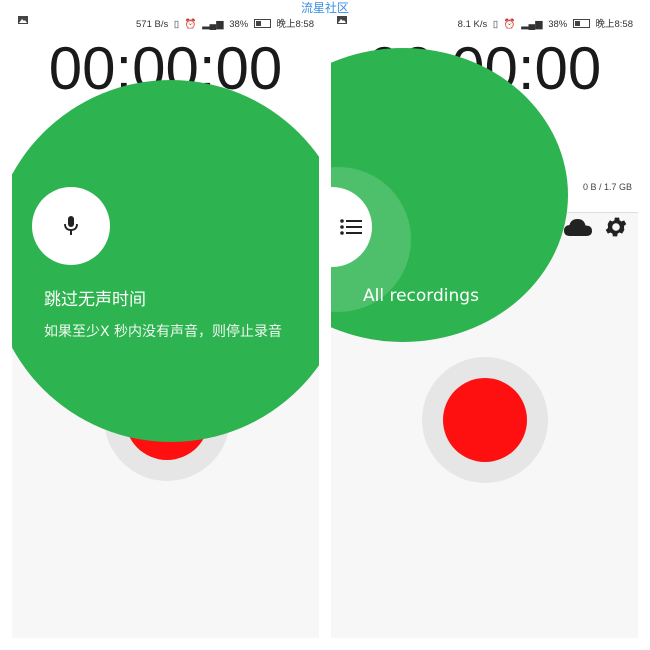 The height and width of the screenshot is (650, 650). I want to click on tap-target-description: 如果至少X 秒内没有声音，则停止录音, so click(163, 332).